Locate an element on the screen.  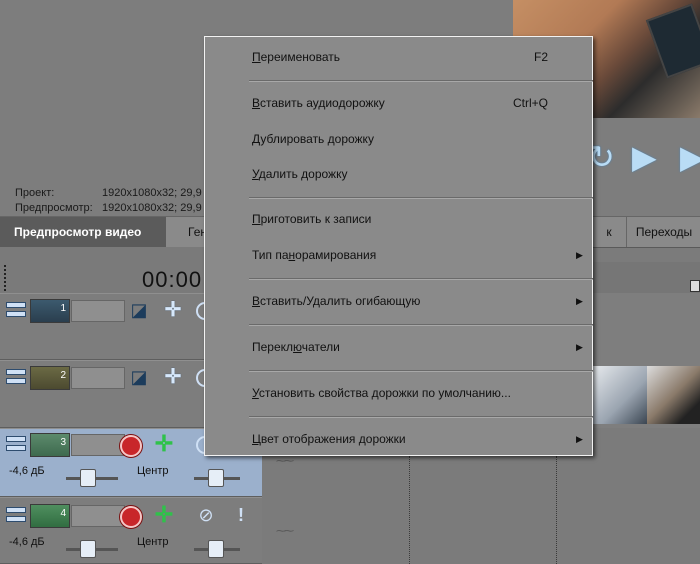
track-number: 3 is located at coordinates (63, 442).